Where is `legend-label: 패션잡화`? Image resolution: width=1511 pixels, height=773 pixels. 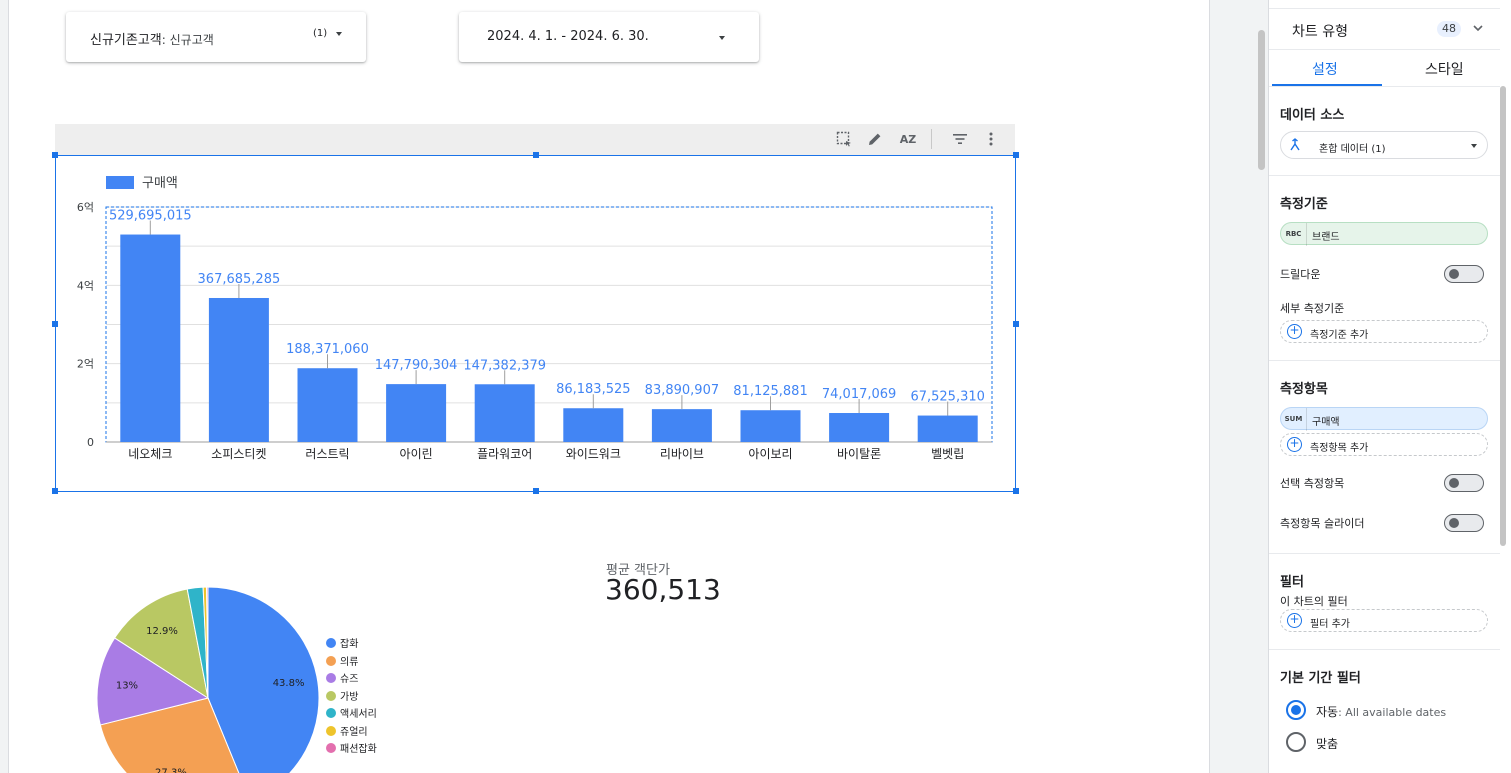
legend-label: 패션잡화 is located at coordinates (358, 749).